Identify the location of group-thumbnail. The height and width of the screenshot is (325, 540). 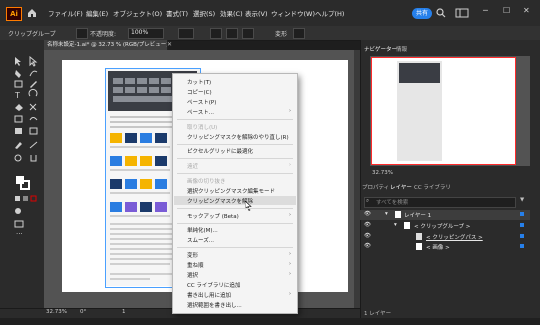
(407, 225).